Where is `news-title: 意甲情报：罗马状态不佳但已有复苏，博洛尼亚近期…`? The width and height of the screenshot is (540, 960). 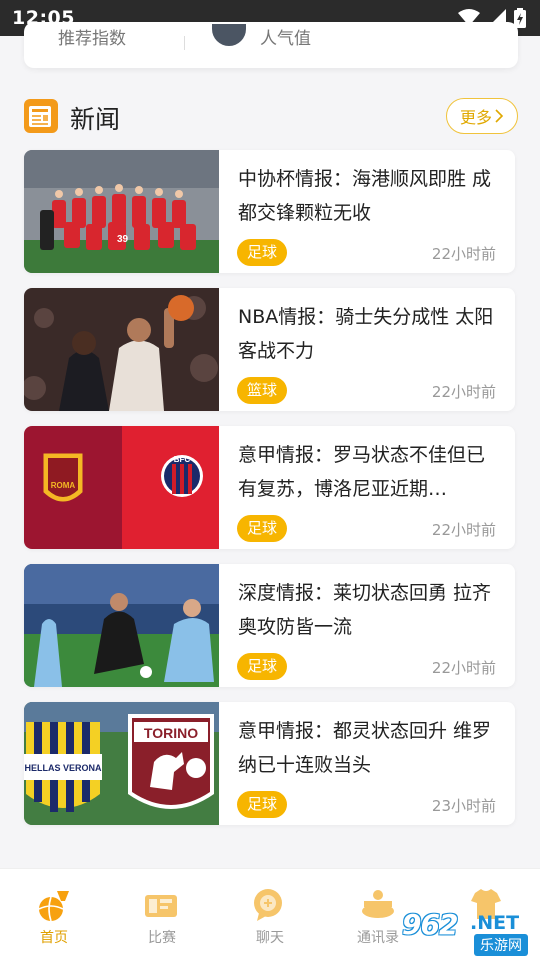 news-title: 意甲情报：罗马状态不佳但已有复苏，博洛尼亚近期… is located at coordinates (362, 472).